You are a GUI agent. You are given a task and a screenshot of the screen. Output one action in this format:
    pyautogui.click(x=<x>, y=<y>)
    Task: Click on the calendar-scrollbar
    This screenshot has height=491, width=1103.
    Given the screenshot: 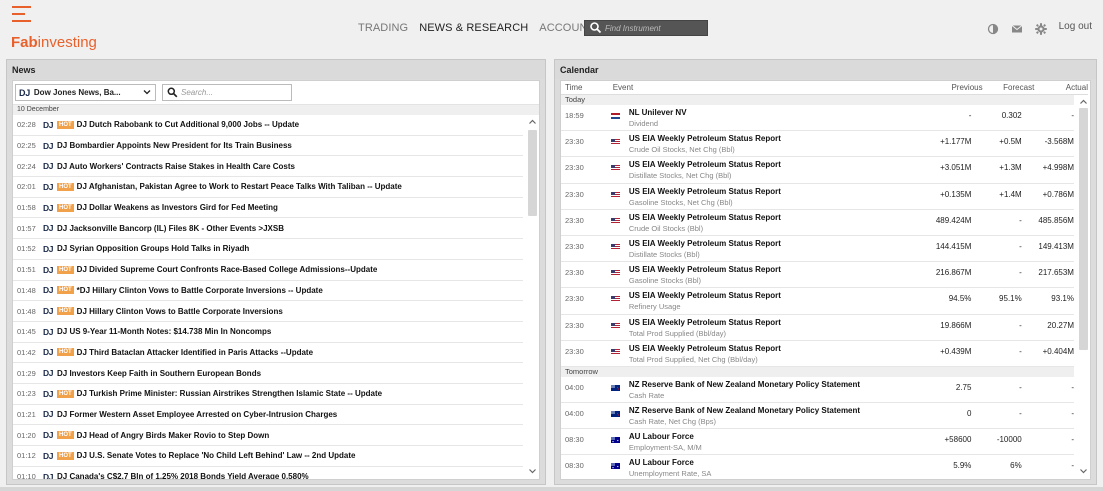 What is the action you would take?
    pyautogui.click(x=1083, y=287)
    